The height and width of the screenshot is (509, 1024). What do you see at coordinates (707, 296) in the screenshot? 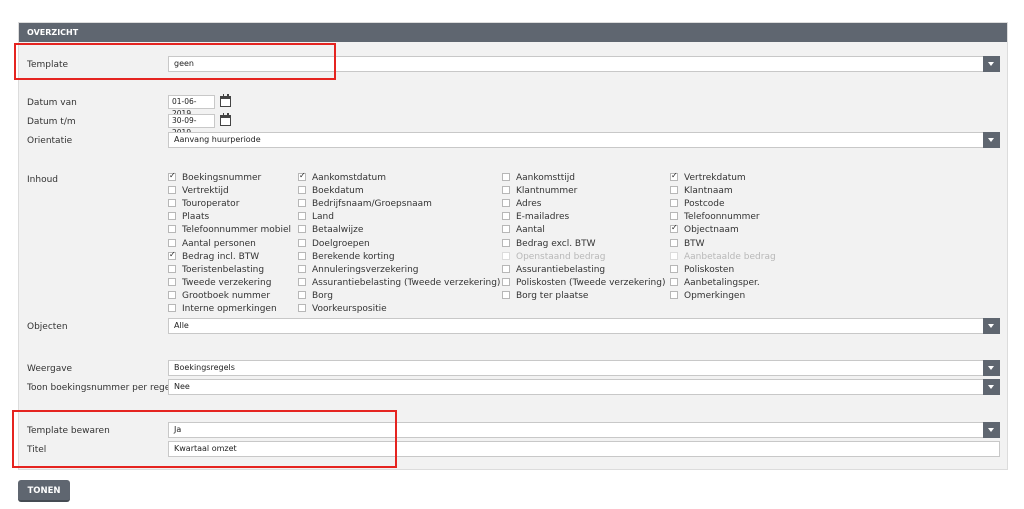
I see `checkbox-item: Opmerkingen` at bounding box center [707, 296].